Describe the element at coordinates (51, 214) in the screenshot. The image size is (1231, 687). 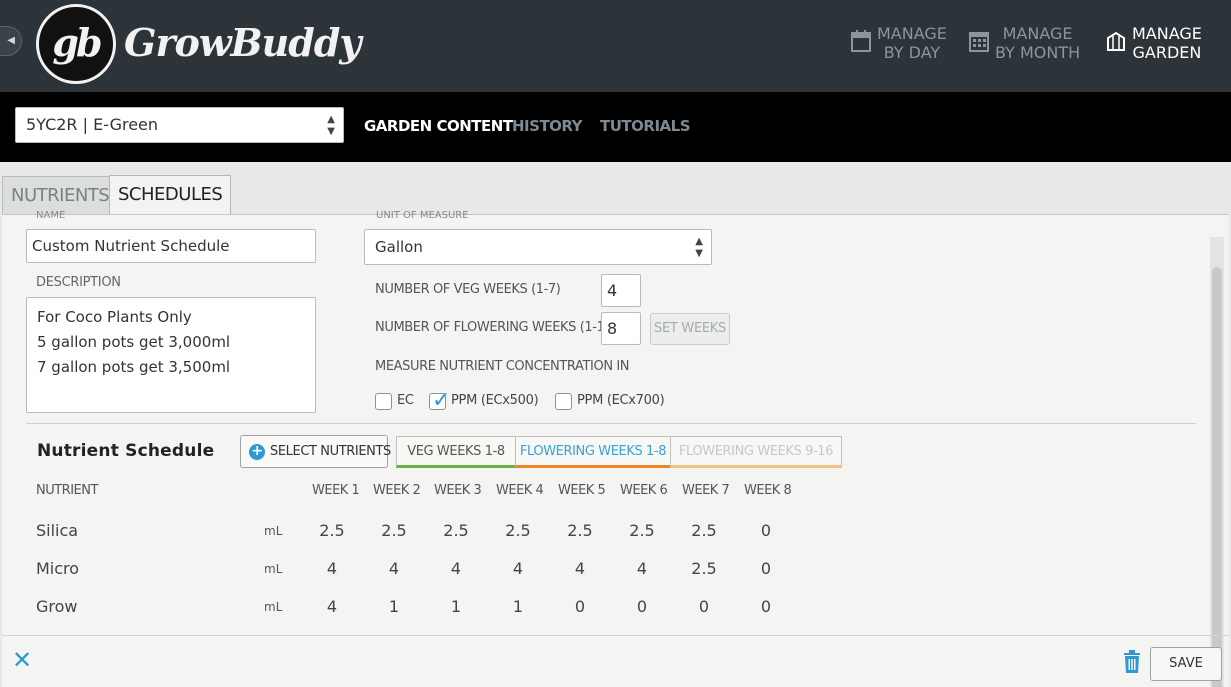
I see `name-label: NAME` at that location.